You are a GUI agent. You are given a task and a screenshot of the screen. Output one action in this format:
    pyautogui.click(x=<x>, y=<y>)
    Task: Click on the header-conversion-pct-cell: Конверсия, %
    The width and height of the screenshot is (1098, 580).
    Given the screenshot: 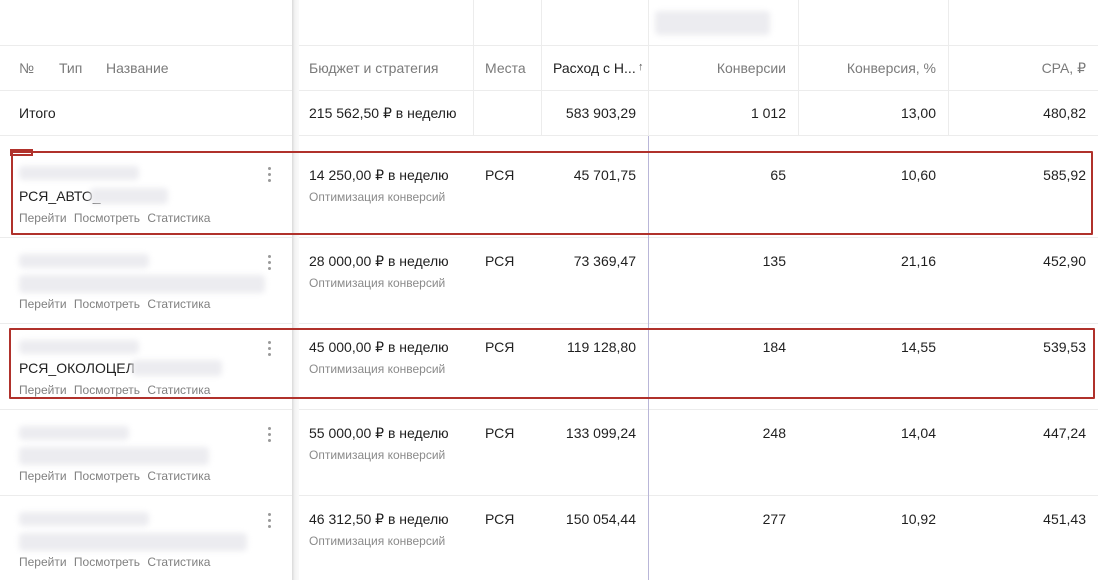 What is the action you would take?
    pyautogui.click(x=873, y=68)
    